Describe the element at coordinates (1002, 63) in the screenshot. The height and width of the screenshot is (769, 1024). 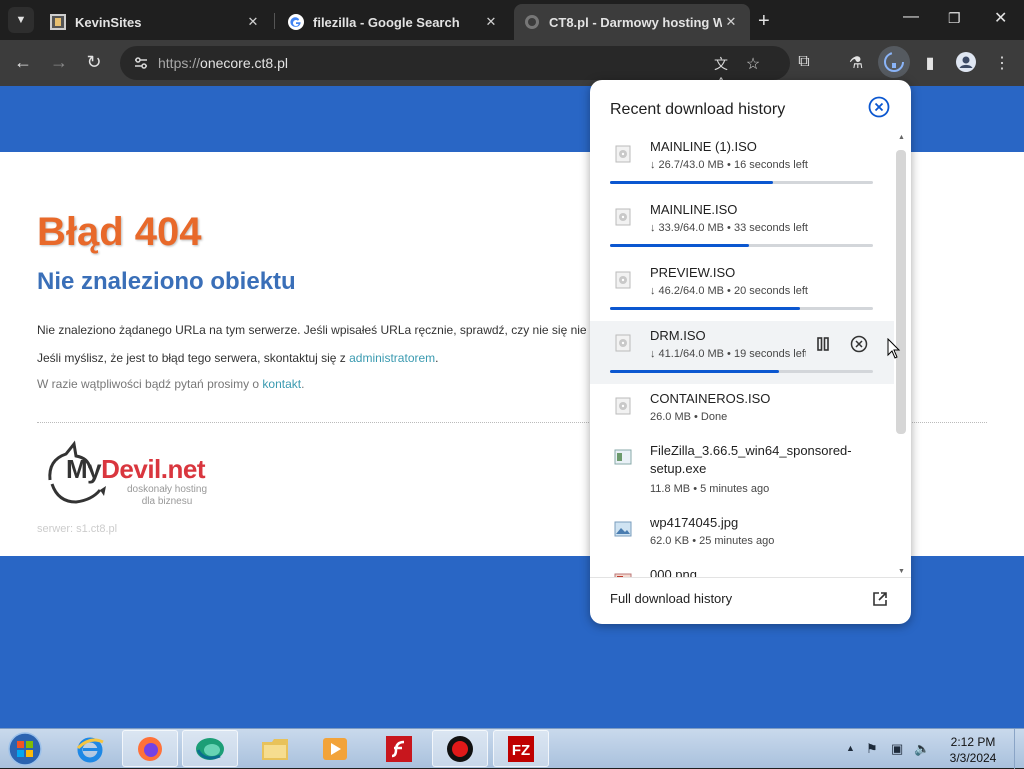
I see `menu-kebab-icon: ⋮` at that location.